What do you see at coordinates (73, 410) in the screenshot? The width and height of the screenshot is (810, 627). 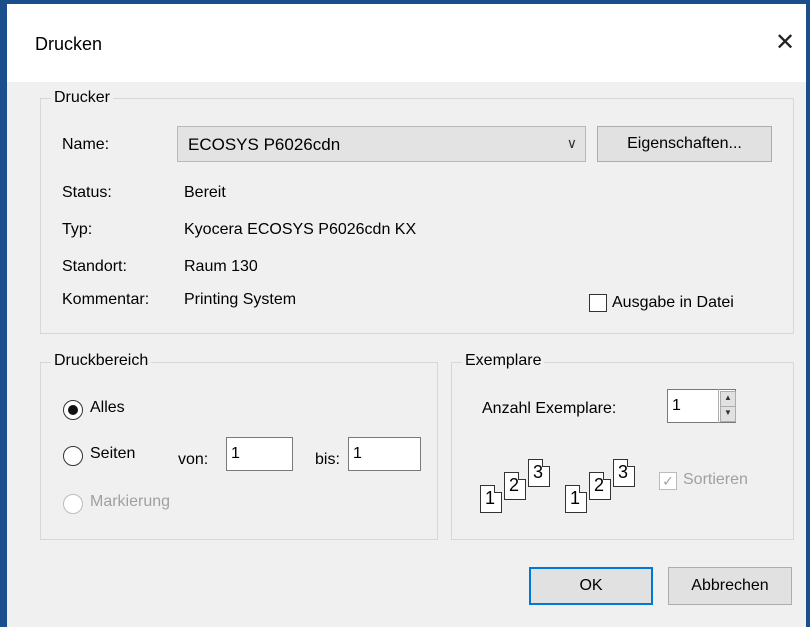 I see `radio-all` at bounding box center [73, 410].